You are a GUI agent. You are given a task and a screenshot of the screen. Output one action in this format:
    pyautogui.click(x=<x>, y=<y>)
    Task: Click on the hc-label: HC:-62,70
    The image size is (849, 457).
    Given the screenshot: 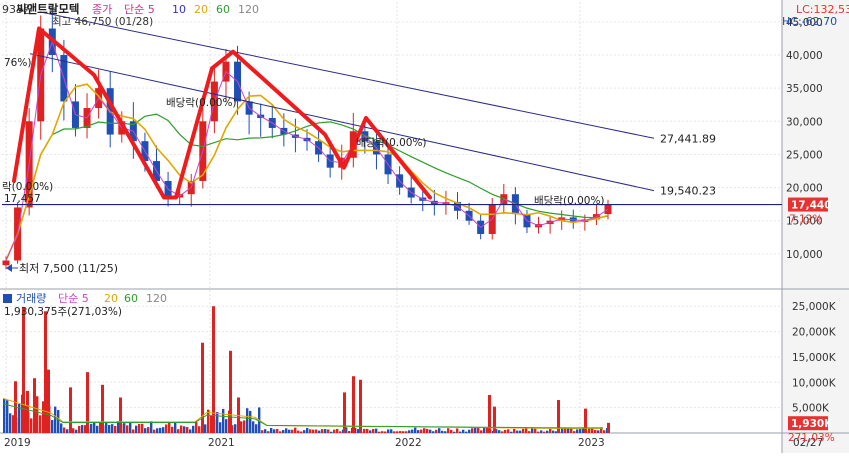 What is the action you would take?
    pyautogui.click(x=809, y=21)
    